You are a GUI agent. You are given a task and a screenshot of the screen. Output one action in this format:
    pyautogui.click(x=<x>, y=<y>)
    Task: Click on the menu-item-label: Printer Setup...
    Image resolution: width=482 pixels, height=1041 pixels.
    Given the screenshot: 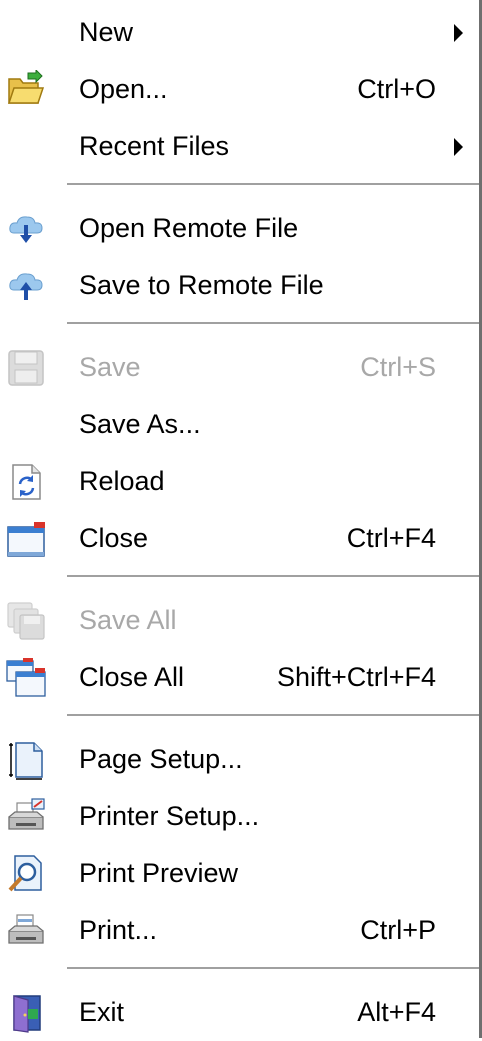 What is the action you would take?
    pyautogui.click(x=169, y=816)
    